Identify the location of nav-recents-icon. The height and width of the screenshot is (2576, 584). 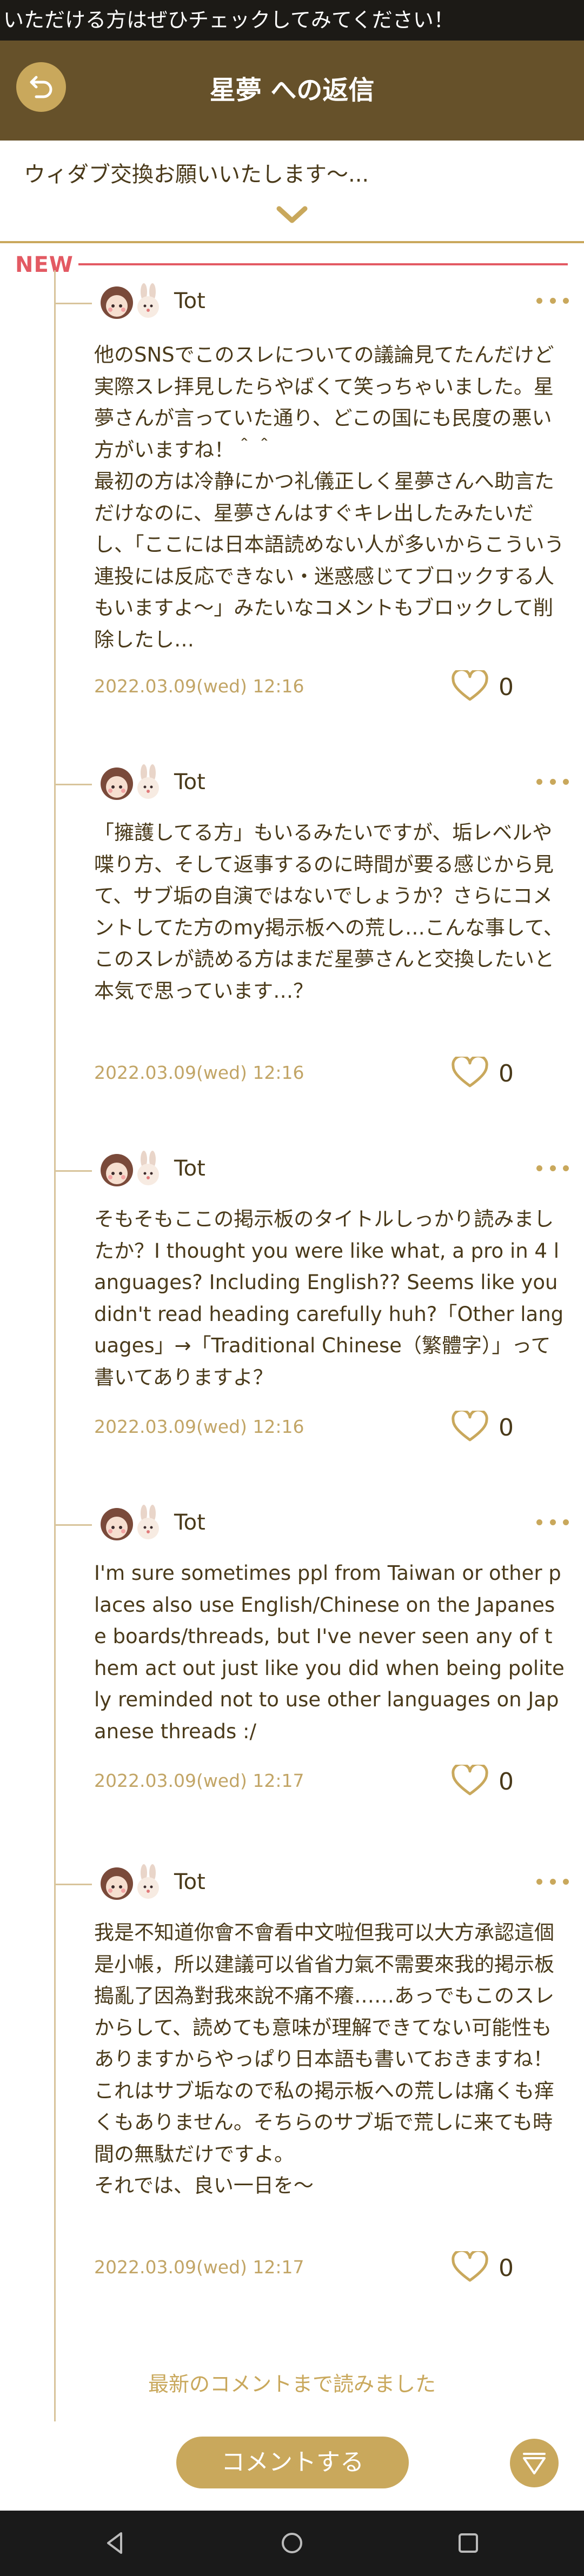
(468, 2543).